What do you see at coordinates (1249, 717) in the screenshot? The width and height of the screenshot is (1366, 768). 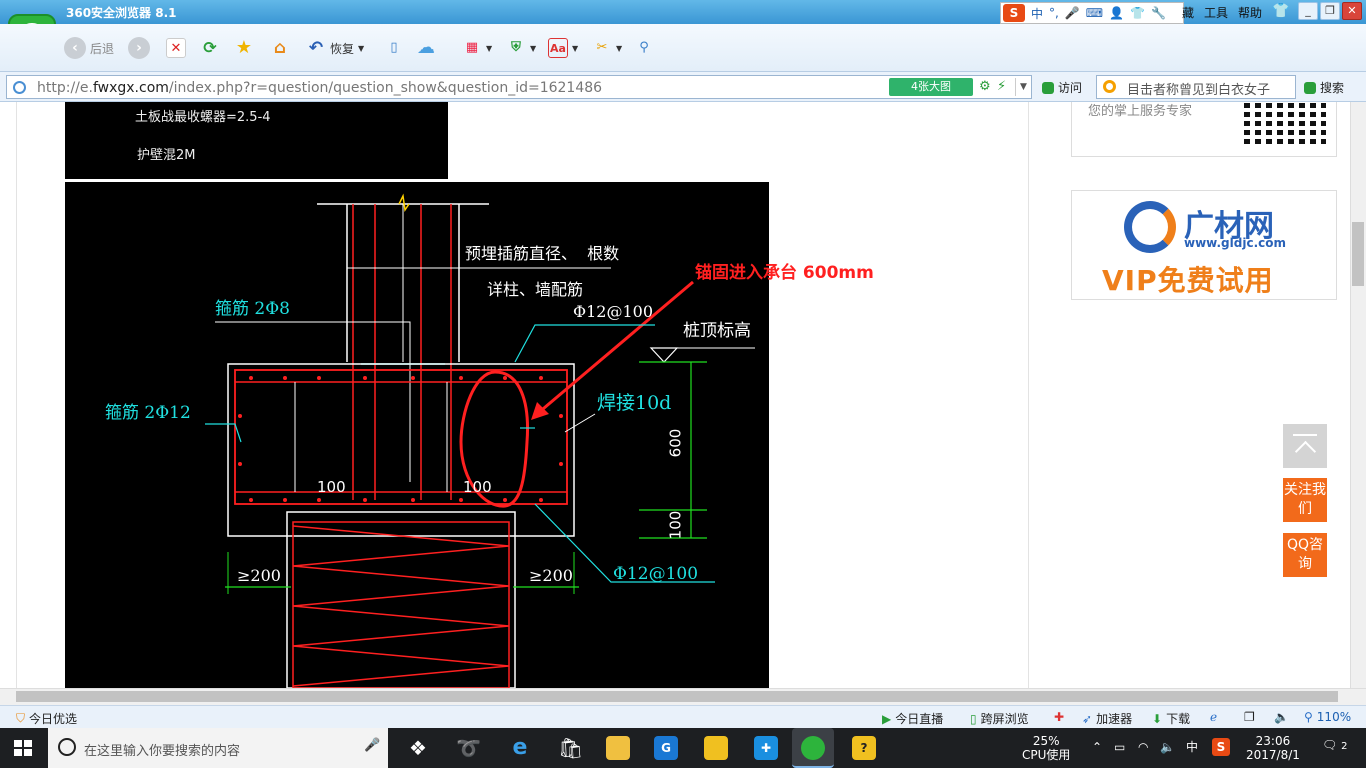 I see `window-mode-button: ❐` at bounding box center [1249, 717].